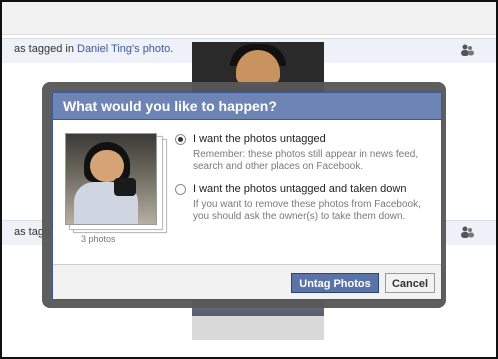 This screenshot has width=498, height=359. What do you see at coordinates (170, 106) in the screenshot?
I see `dialog-title: What would you like to happen?` at bounding box center [170, 106].